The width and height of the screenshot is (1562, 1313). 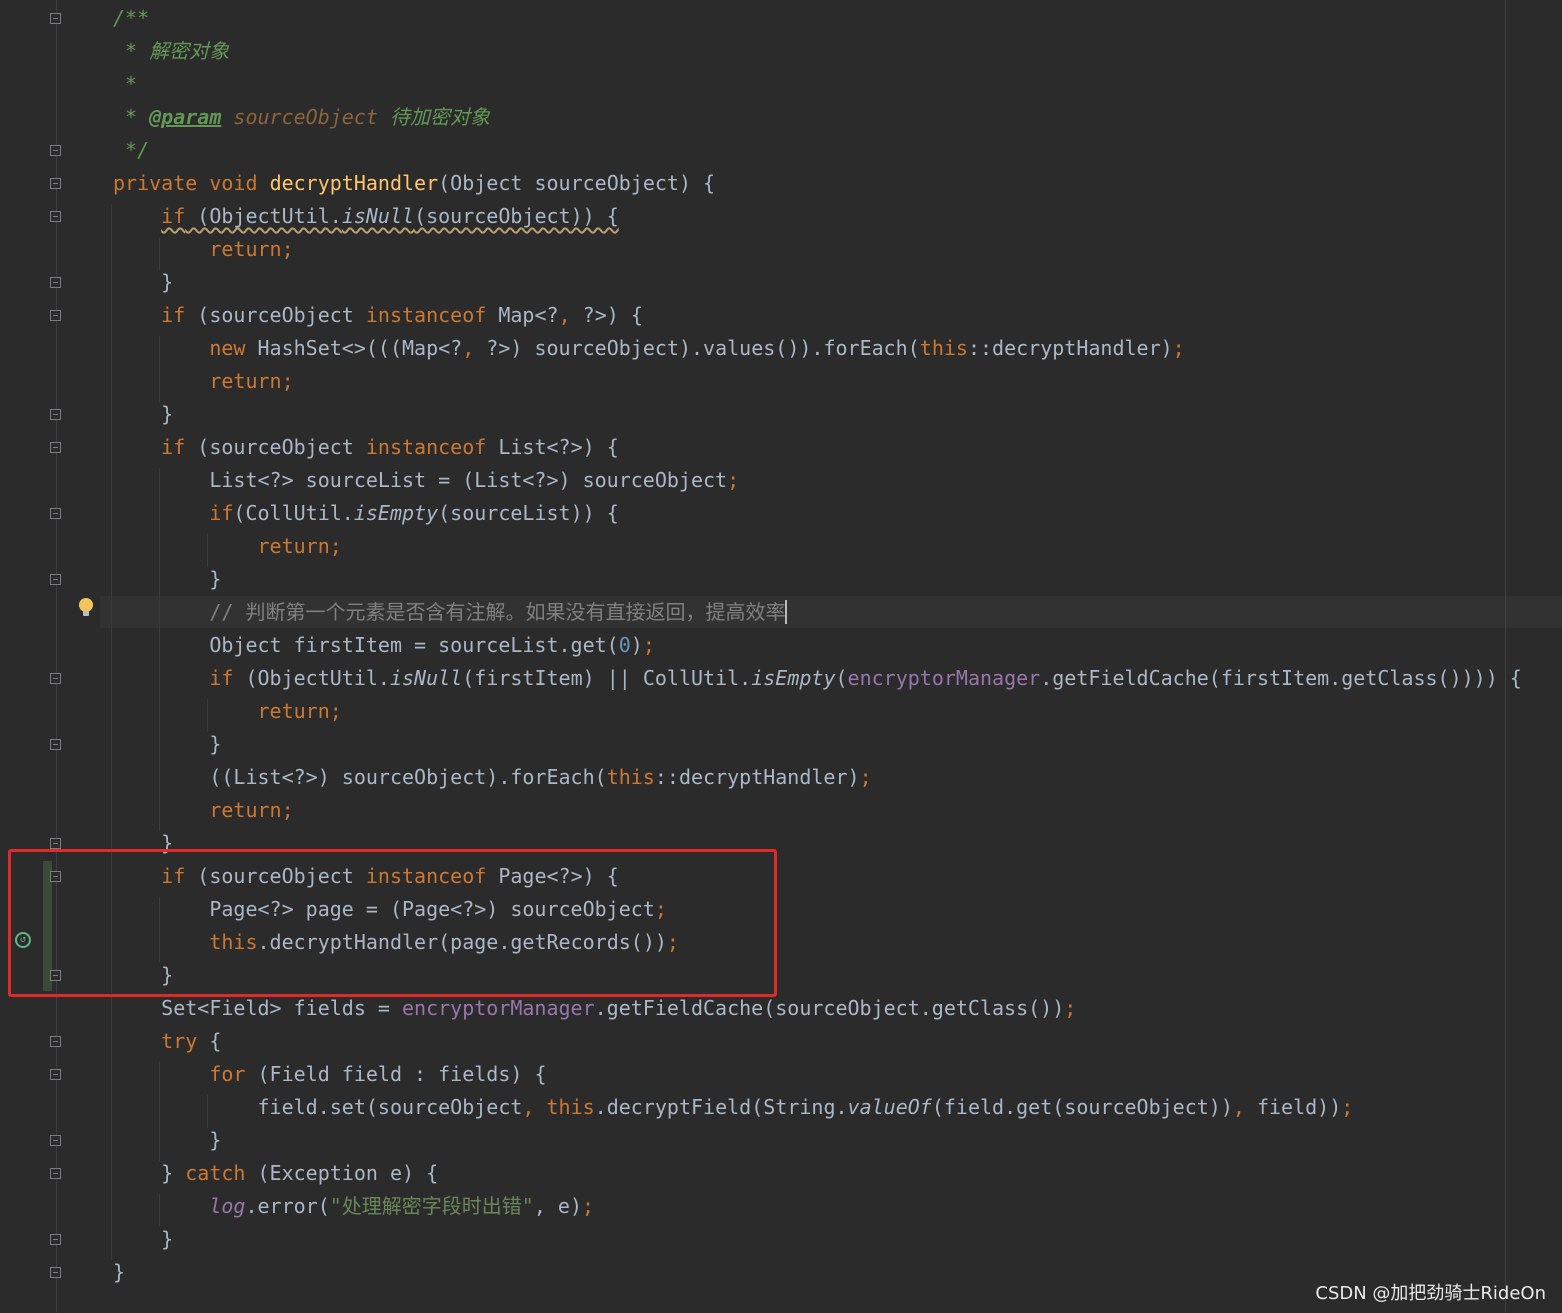 What do you see at coordinates (516, 216) in the screenshot?
I see `code-token: (sourceObject)) {` at bounding box center [516, 216].